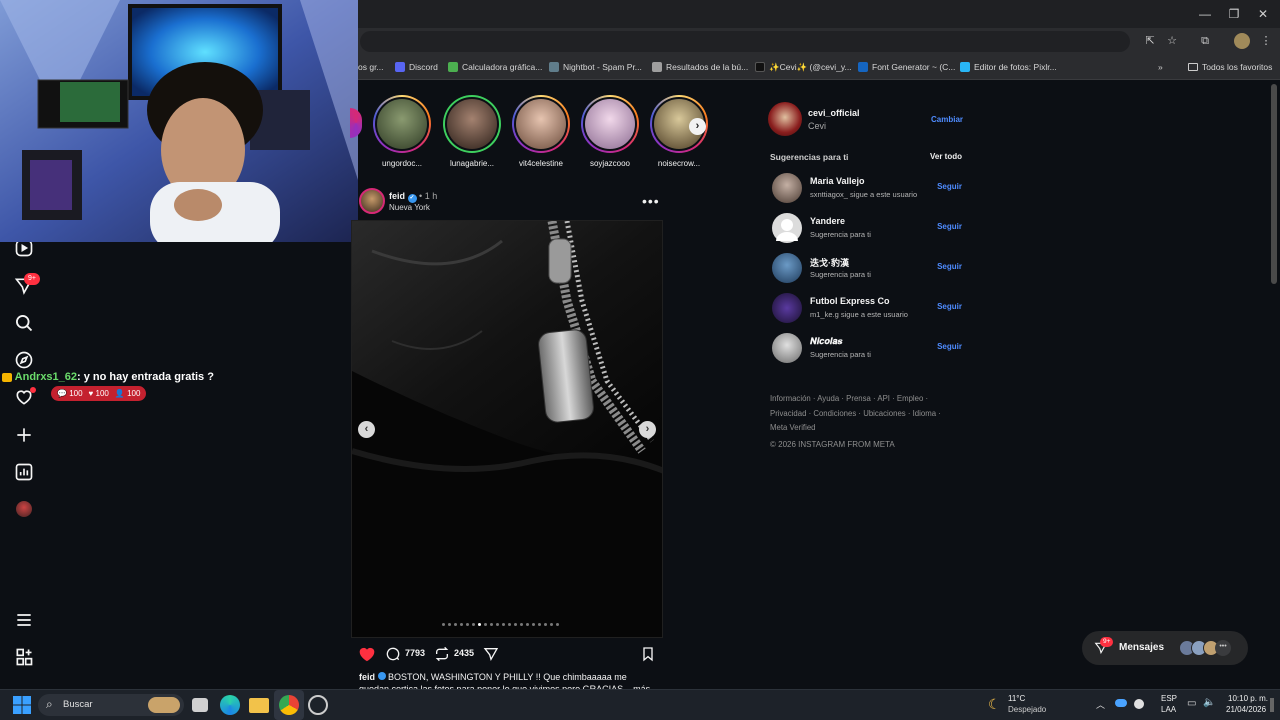 This screenshot has height=720, width=1280. What do you see at coordinates (372, 201) in the screenshot?
I see `post-author-avatar` at bounding box center [372, 201].